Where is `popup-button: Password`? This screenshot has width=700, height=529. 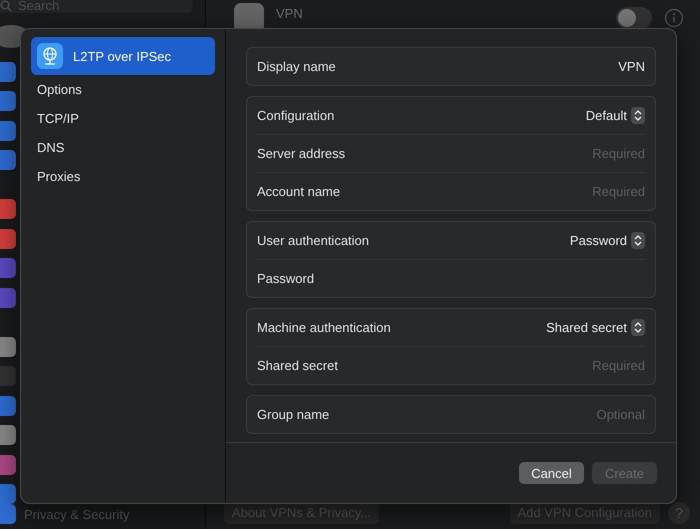 popup-button: Password is located at coordinates (607, 240).